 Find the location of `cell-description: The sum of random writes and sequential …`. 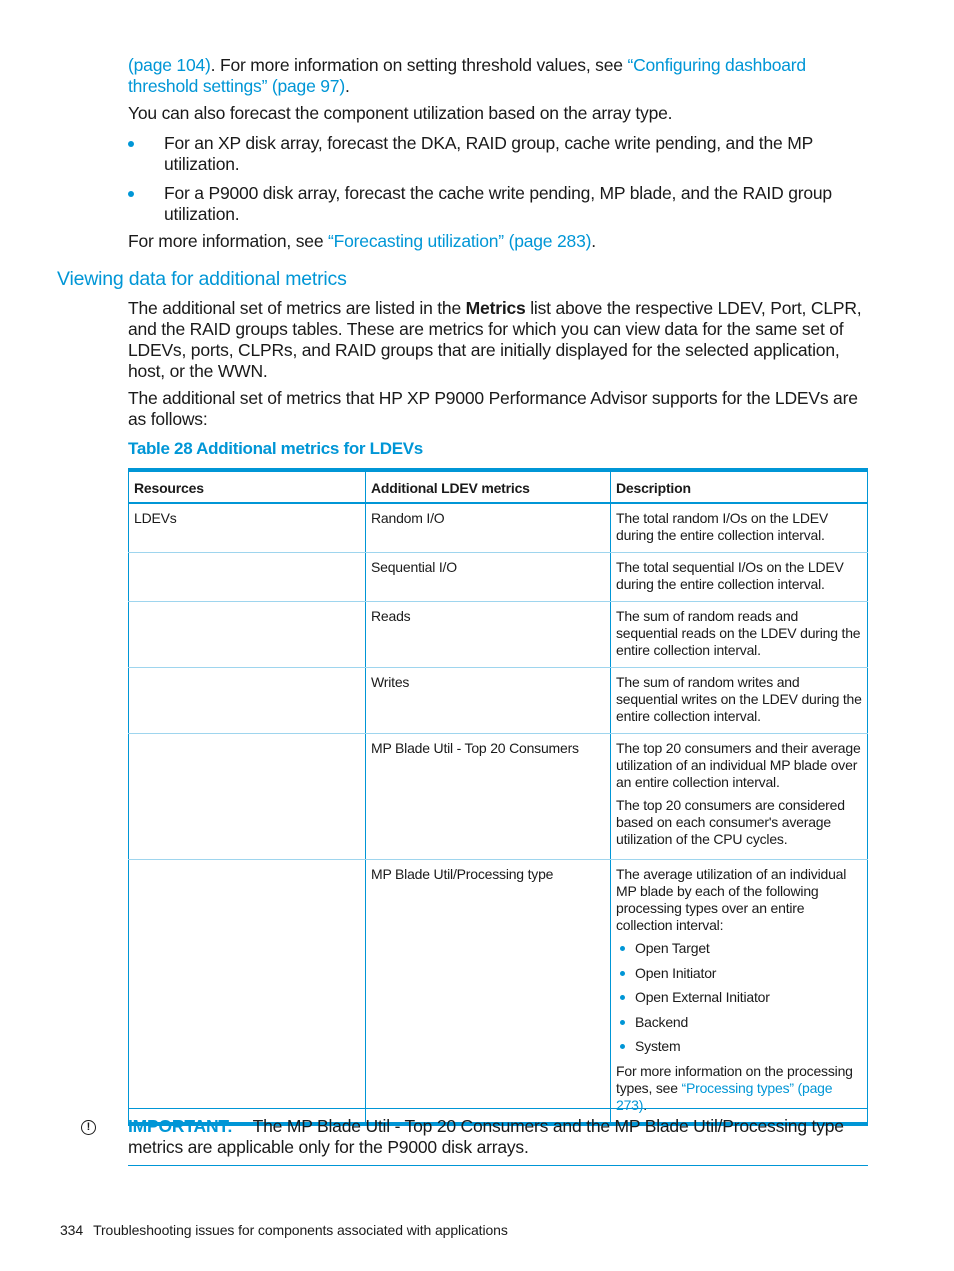

cell-description: The sum of random writes and sequential … is located at coordinates (739, 700).